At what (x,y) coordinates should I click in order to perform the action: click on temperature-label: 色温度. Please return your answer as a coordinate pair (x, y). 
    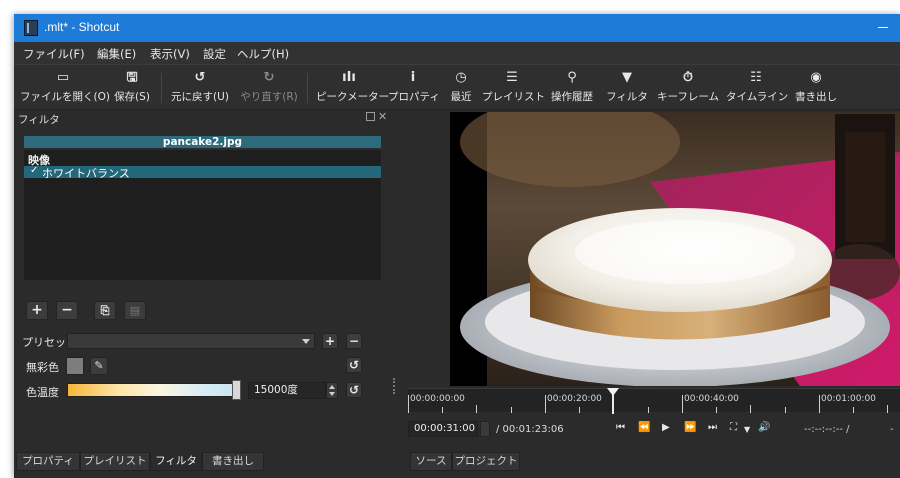
    Looking at the image, I should click on (42, 392).